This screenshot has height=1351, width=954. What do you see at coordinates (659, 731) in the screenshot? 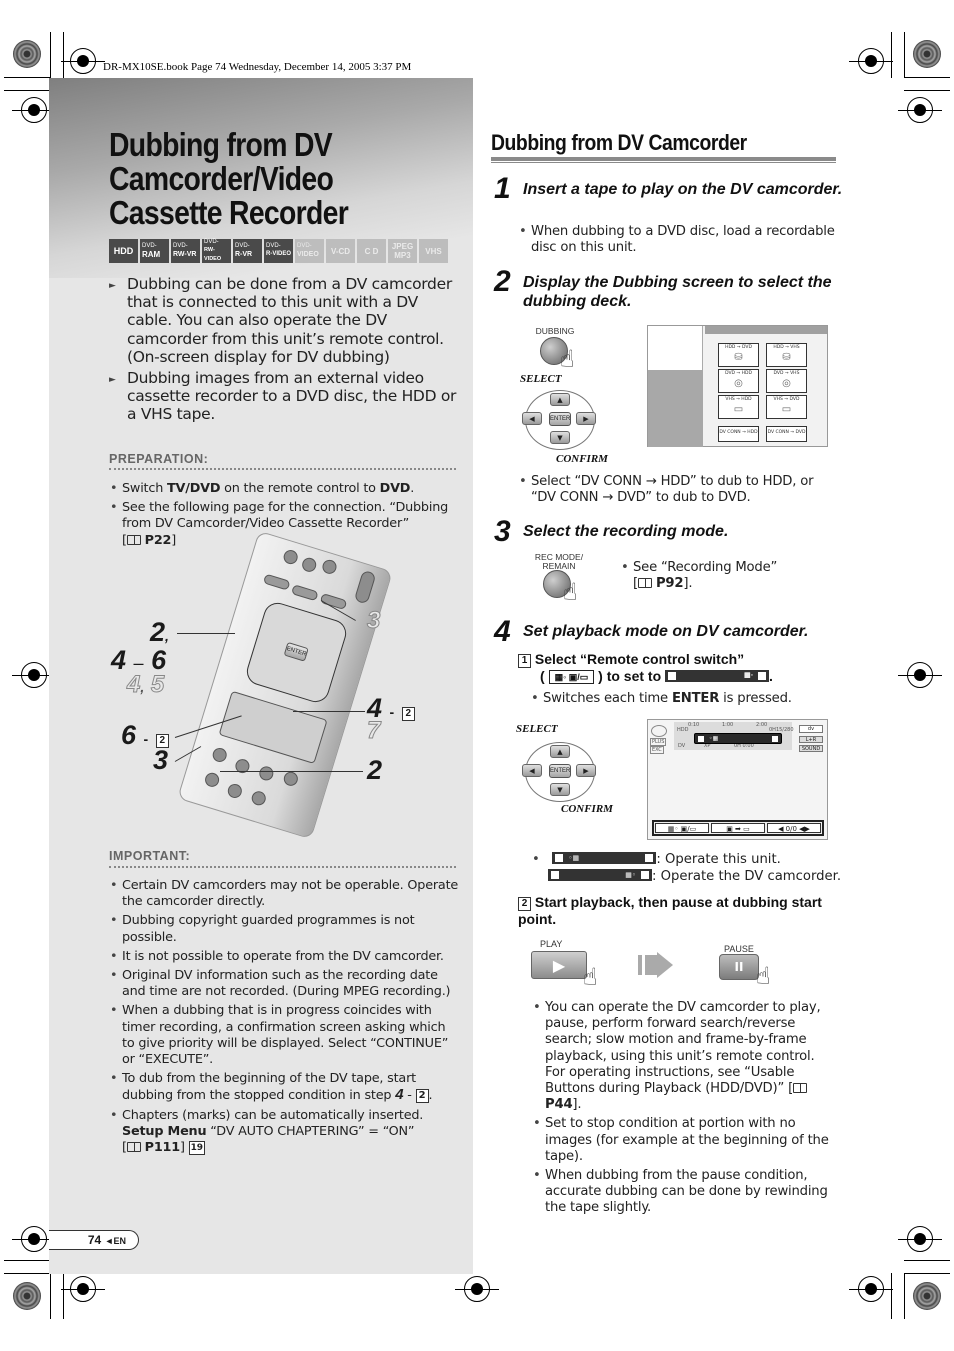
I see `disc-icon` at bounding box center [659, 731].